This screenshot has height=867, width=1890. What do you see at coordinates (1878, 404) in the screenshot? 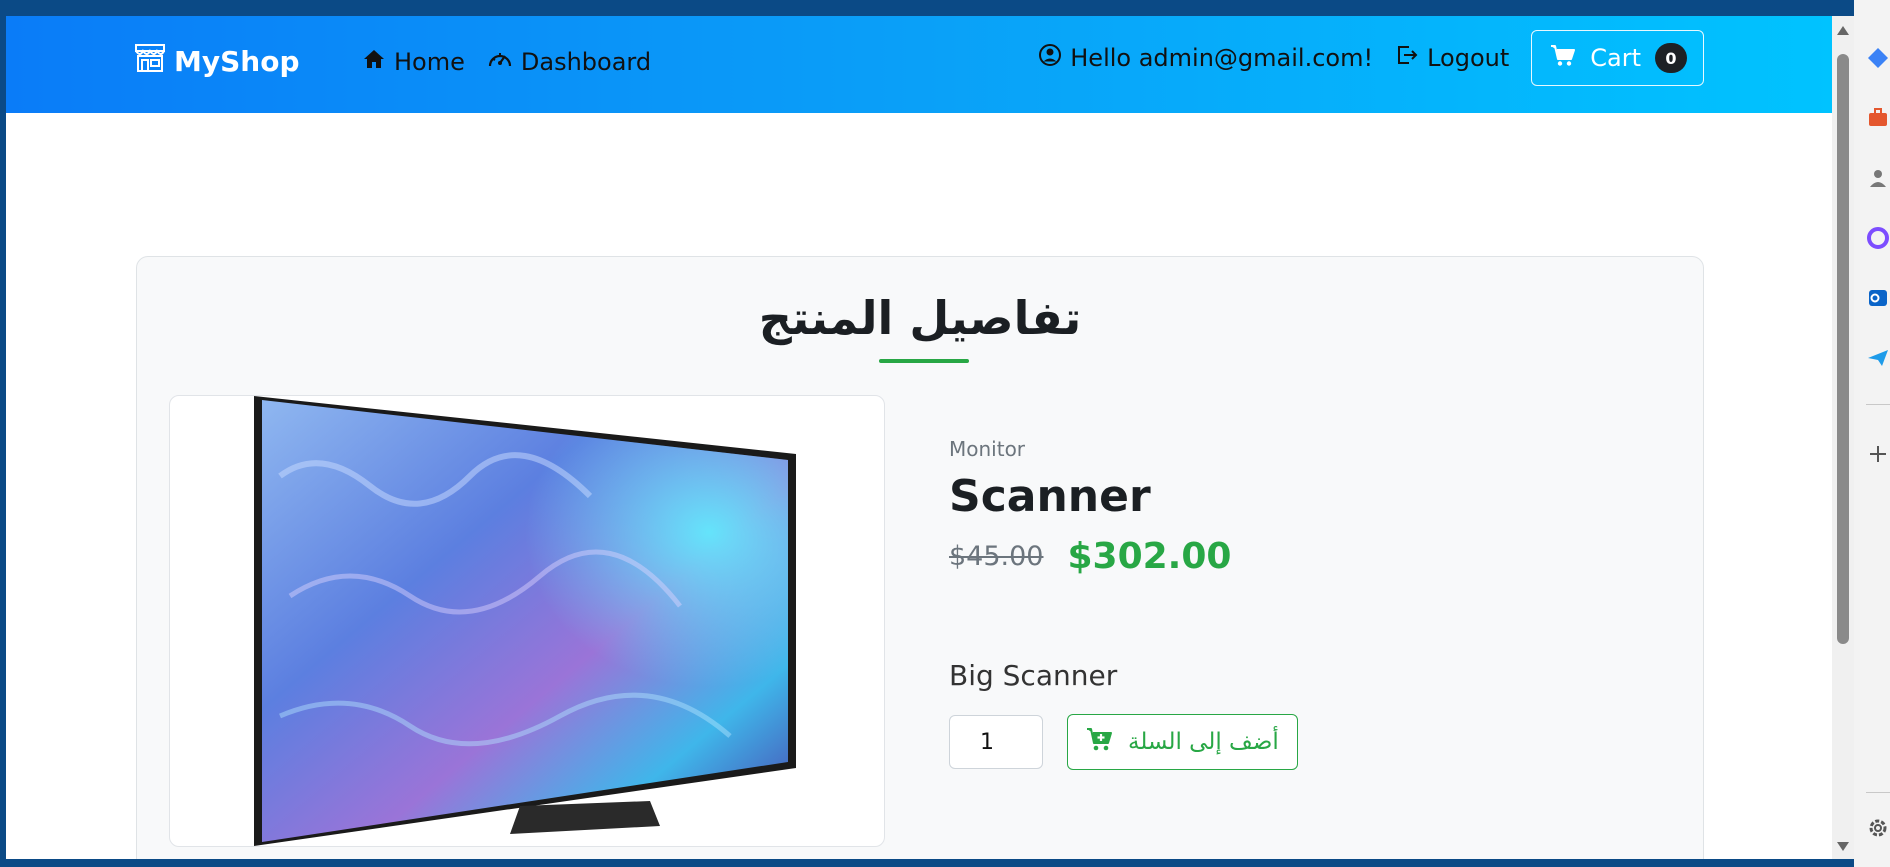
I see `side-panel-divider` at bounding box center [1878, 404].